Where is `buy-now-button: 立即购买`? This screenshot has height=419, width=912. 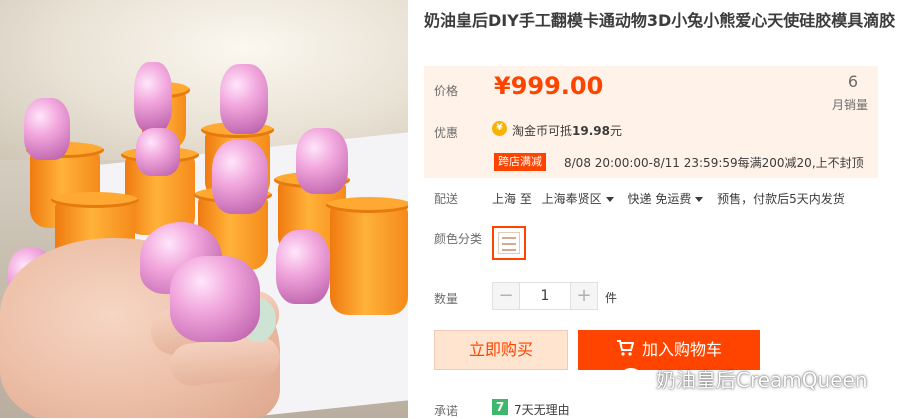 buy-now-button: 立即购买 is located at coordinates (501, 350).